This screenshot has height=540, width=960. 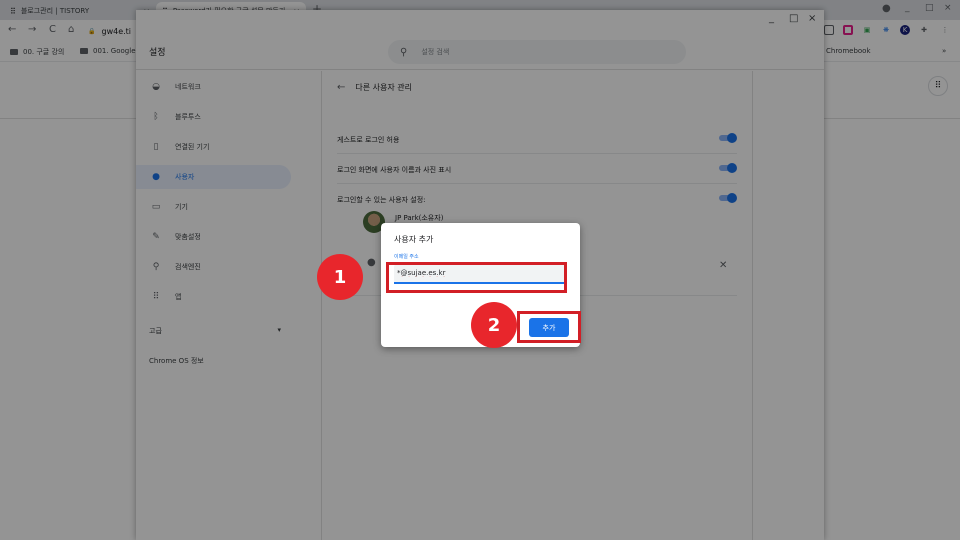 I want to click on step-marker-2: 2, so click(x=494, y=325).